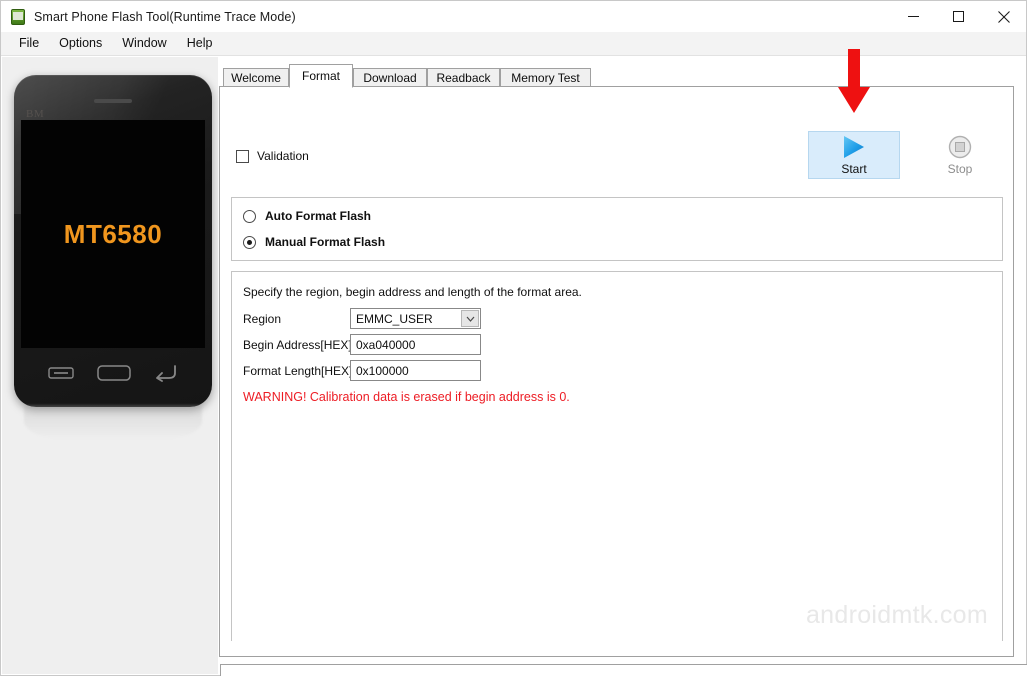 The width and height of the screenshot is (1027, 676). Describe the element at coordinates (325, 242) in the screenshot. I see `radio-manual-label: Manual Format Flash` at that location.